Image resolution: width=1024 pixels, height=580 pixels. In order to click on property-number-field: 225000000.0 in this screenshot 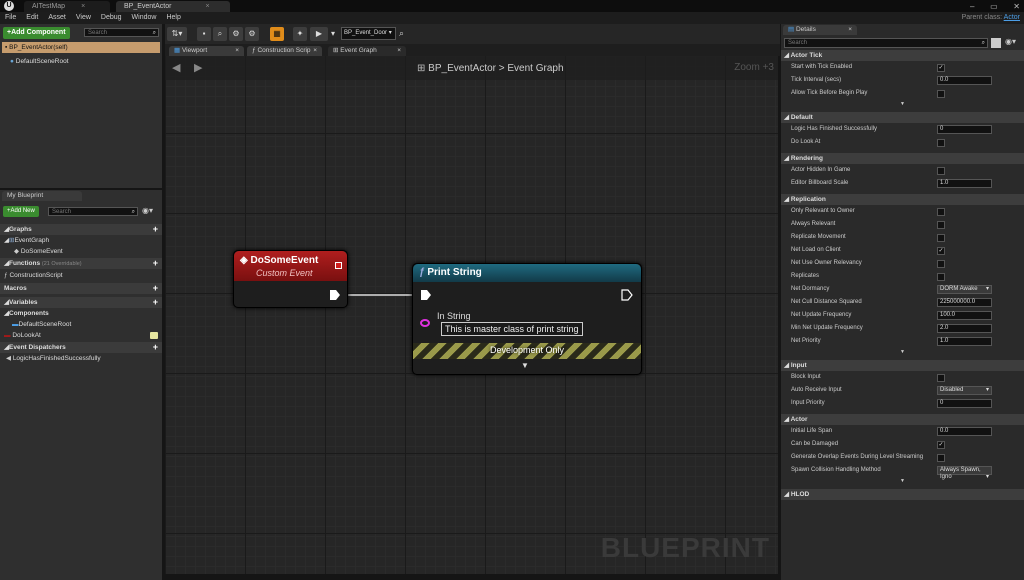, I will do `click(964, 302)`.